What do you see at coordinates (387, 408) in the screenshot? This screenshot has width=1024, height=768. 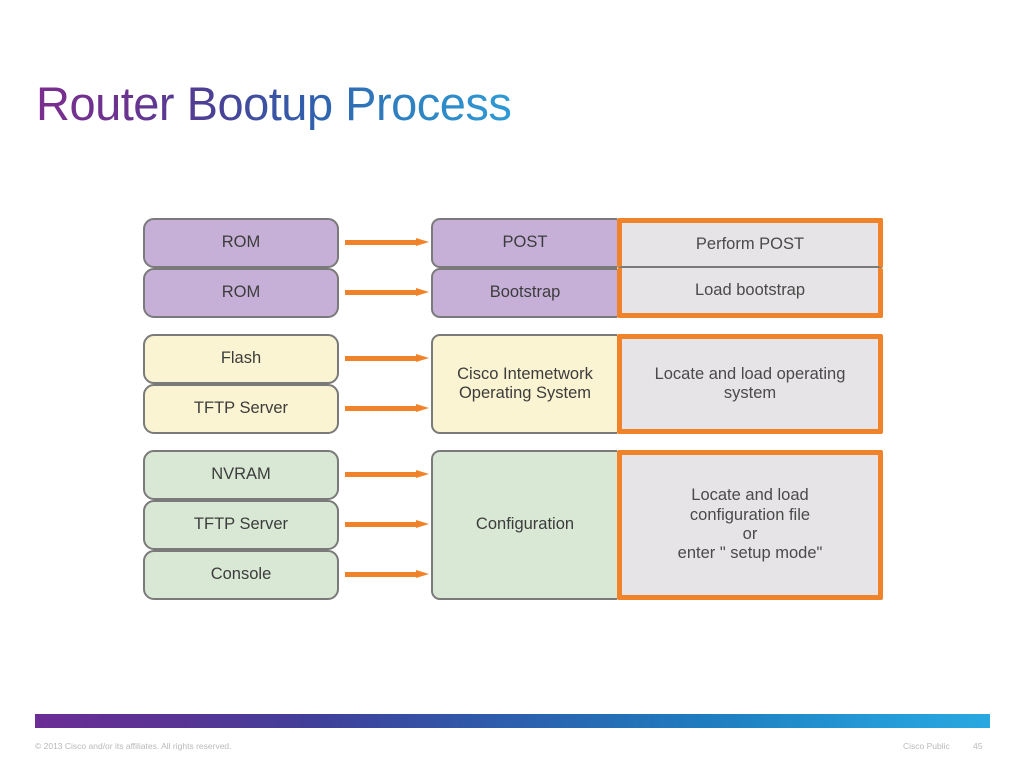 I see `arrow-tftp-to-ios` at bounding box center [387, 408].